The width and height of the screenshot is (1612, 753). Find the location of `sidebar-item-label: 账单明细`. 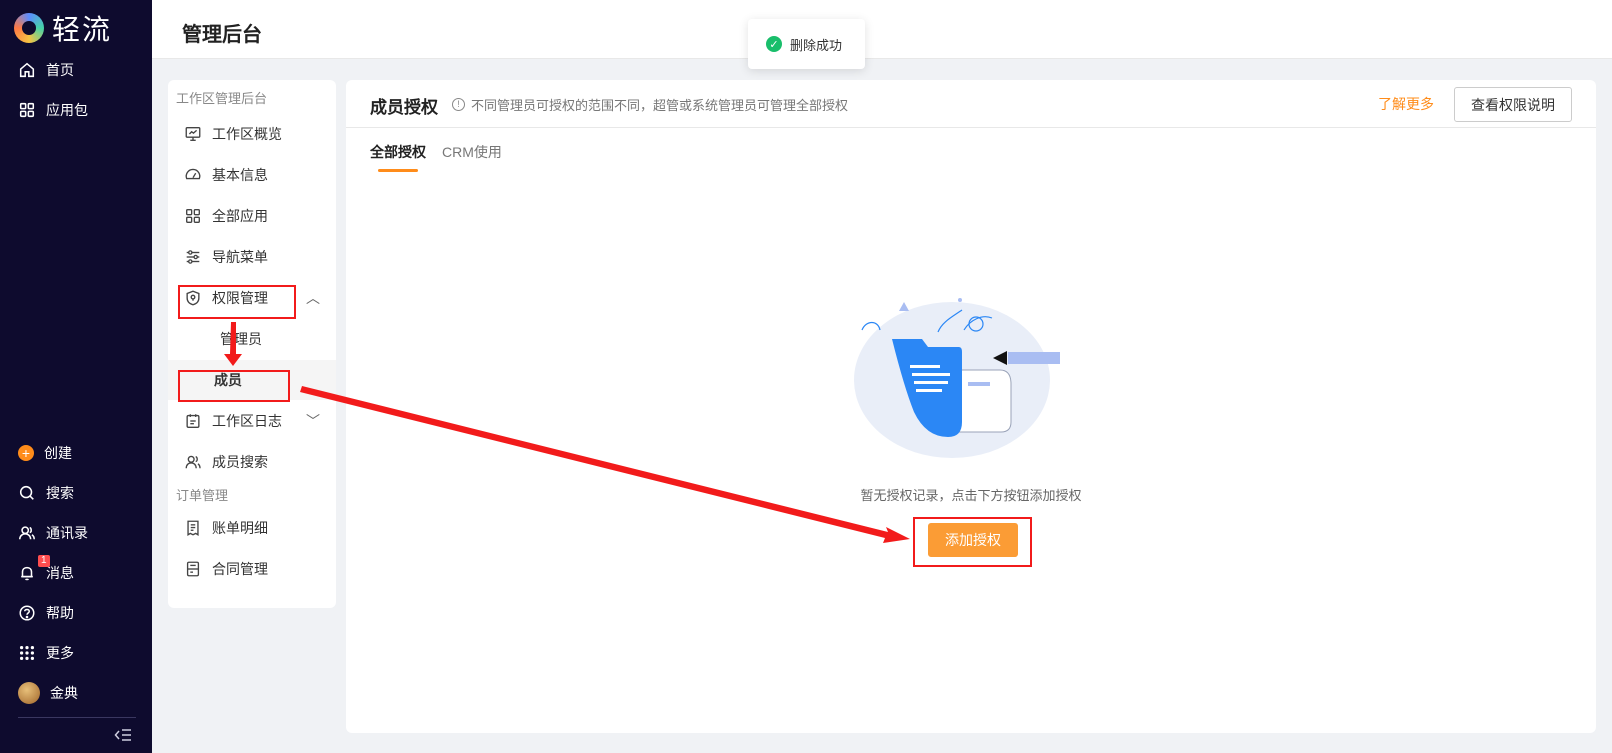

sidebar-item-label: 账单明细 is located at coordinates (240, 528).